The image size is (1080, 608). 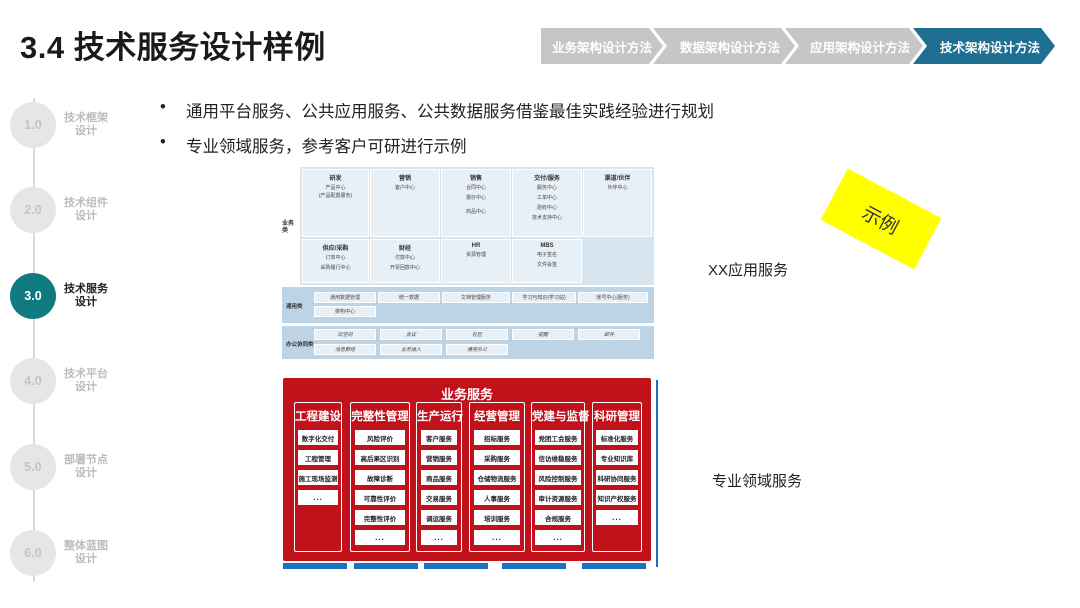 I want to click on service-item: 科研协同服务, so click(x=617, y=477).